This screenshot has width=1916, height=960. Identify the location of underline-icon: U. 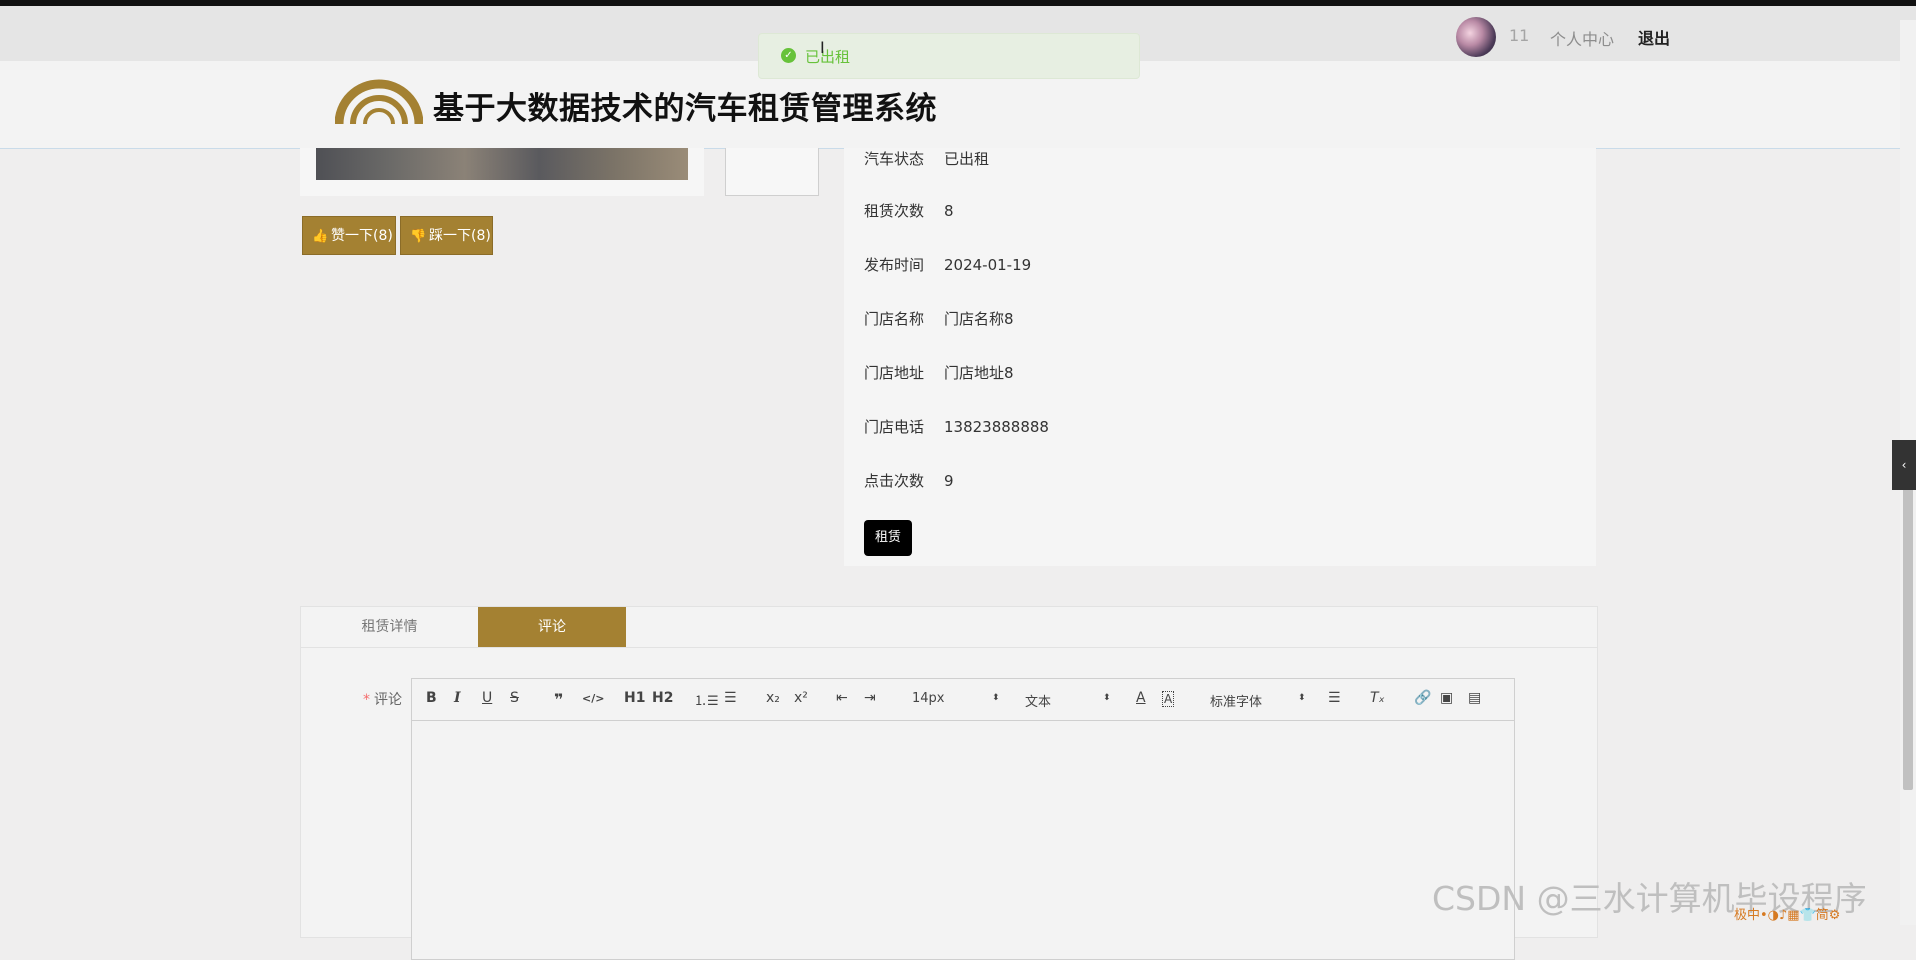
(487, 698).